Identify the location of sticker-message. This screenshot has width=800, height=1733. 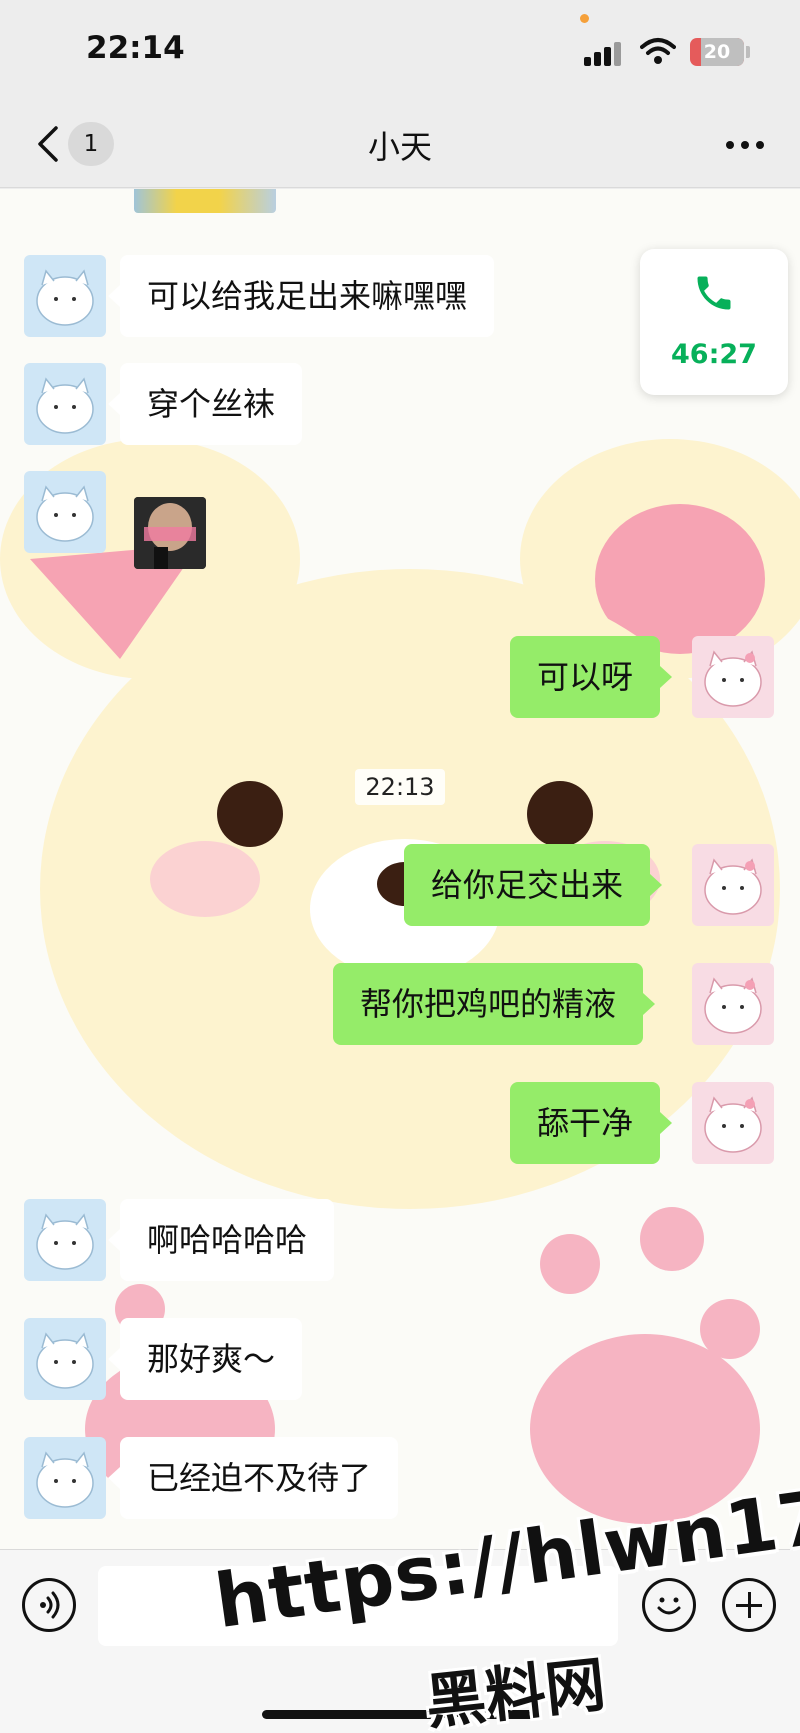
(170, 533).